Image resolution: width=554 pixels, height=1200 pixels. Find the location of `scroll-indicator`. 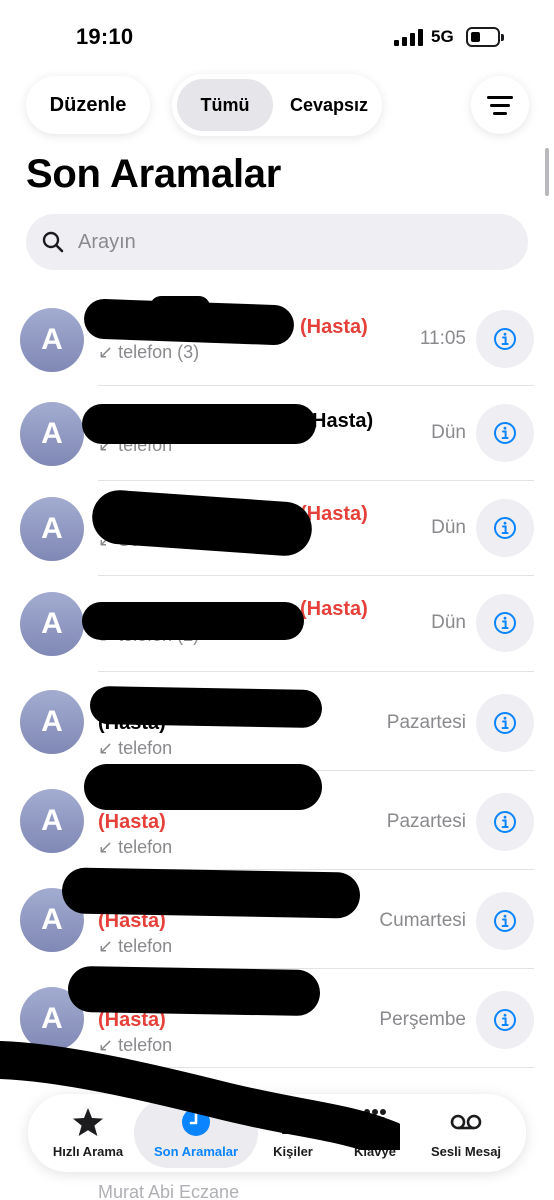

scroll-indicator is located at coordinates (547, 172).